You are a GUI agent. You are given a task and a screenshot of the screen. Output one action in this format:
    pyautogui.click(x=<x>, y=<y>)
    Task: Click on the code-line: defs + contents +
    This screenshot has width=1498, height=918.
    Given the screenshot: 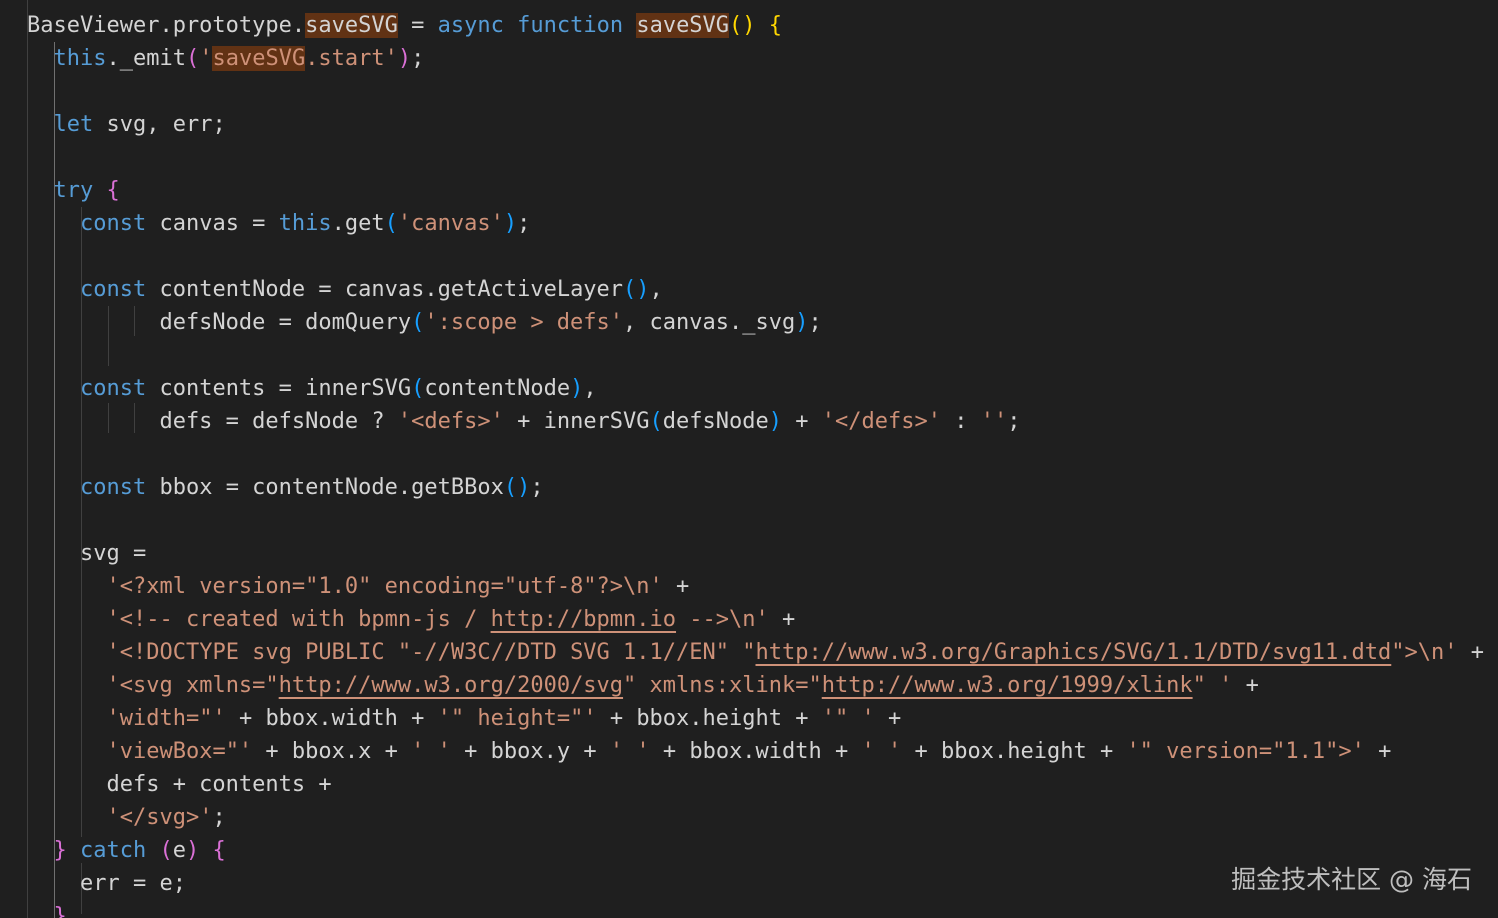 What is the action you would take?
    pyautogui.click(x=179, y=784)
    